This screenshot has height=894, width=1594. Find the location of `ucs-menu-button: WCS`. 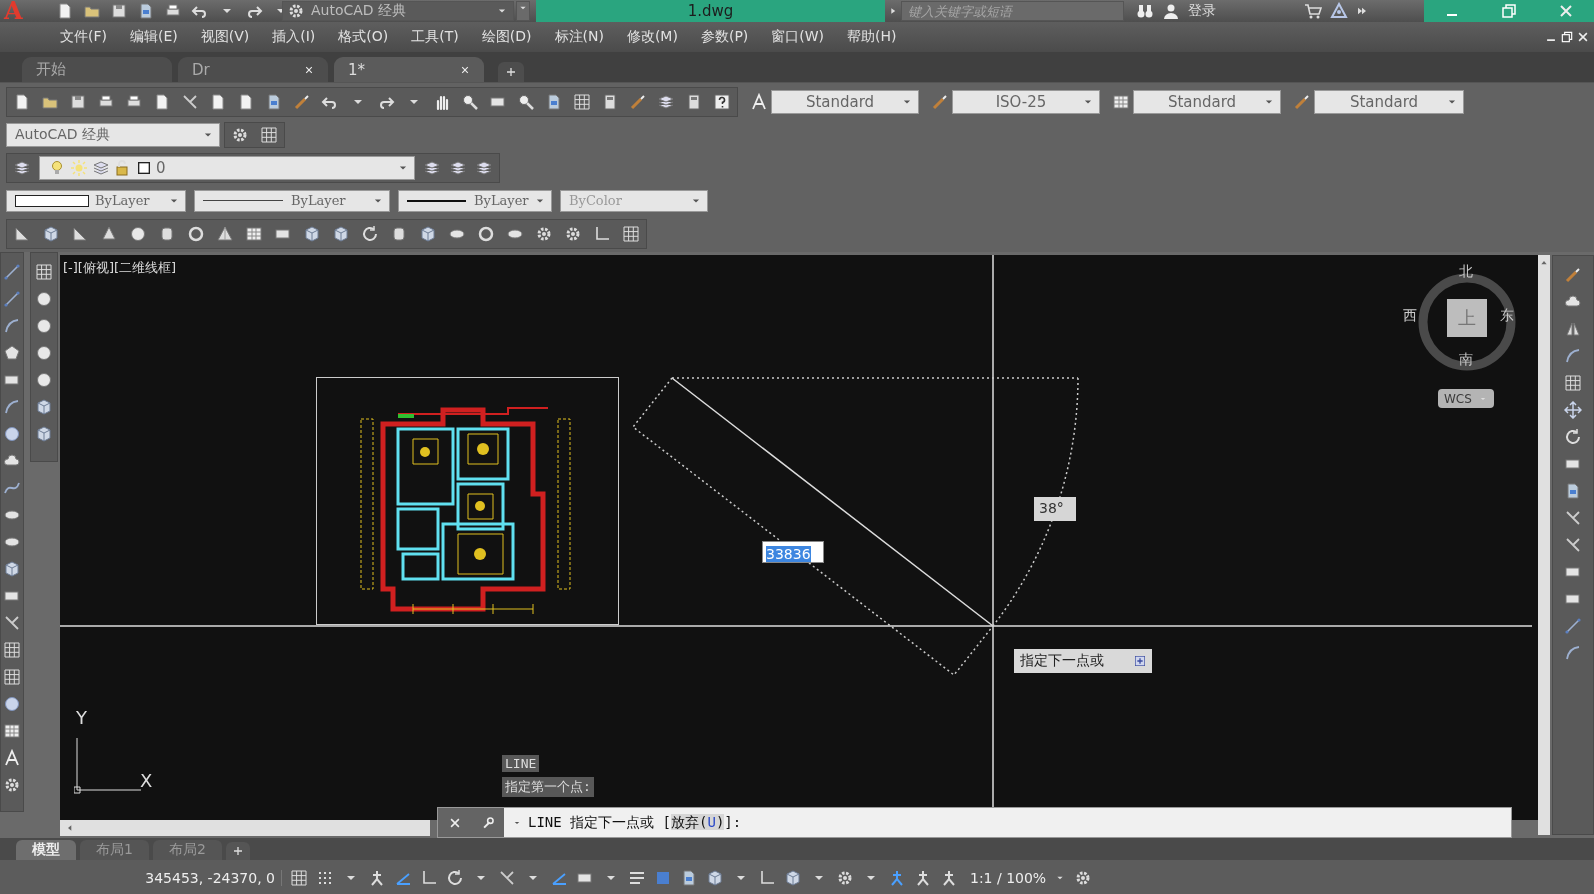

ucs-menu-button: WCS is located at coordinates (1466, 398).